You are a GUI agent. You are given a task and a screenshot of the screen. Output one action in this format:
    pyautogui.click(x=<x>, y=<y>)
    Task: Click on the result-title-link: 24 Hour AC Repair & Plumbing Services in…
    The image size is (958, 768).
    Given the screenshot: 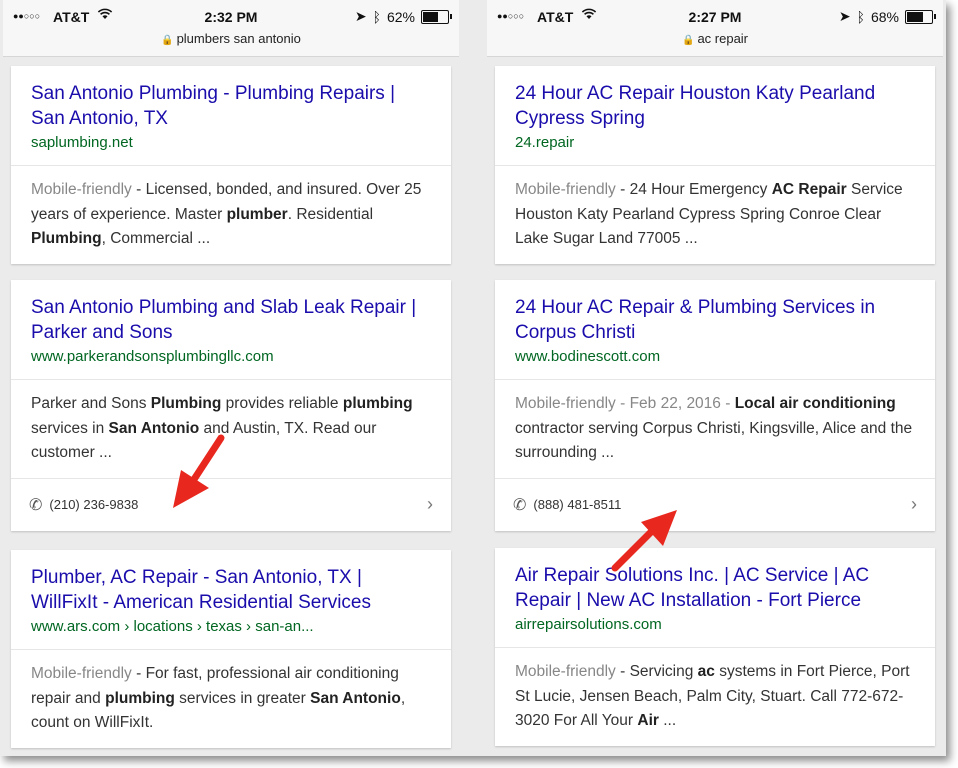 What is the action you would take?
    pyautogui.click(x=714, y=320)
    